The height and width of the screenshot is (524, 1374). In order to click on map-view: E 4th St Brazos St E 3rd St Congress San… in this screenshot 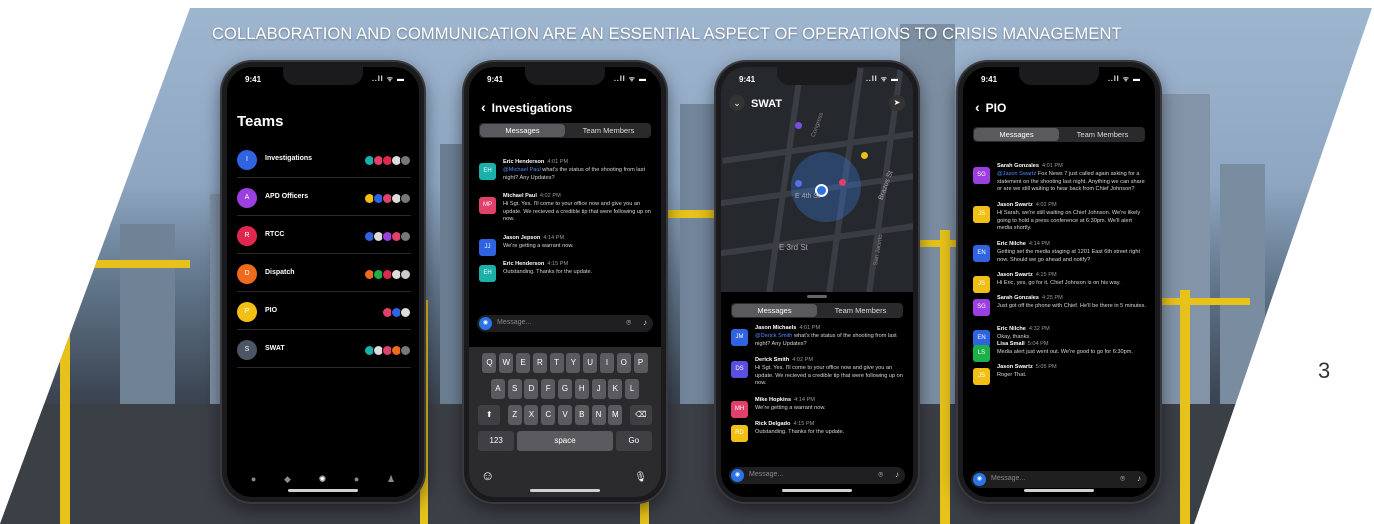, I will do `click(817, 179)`.